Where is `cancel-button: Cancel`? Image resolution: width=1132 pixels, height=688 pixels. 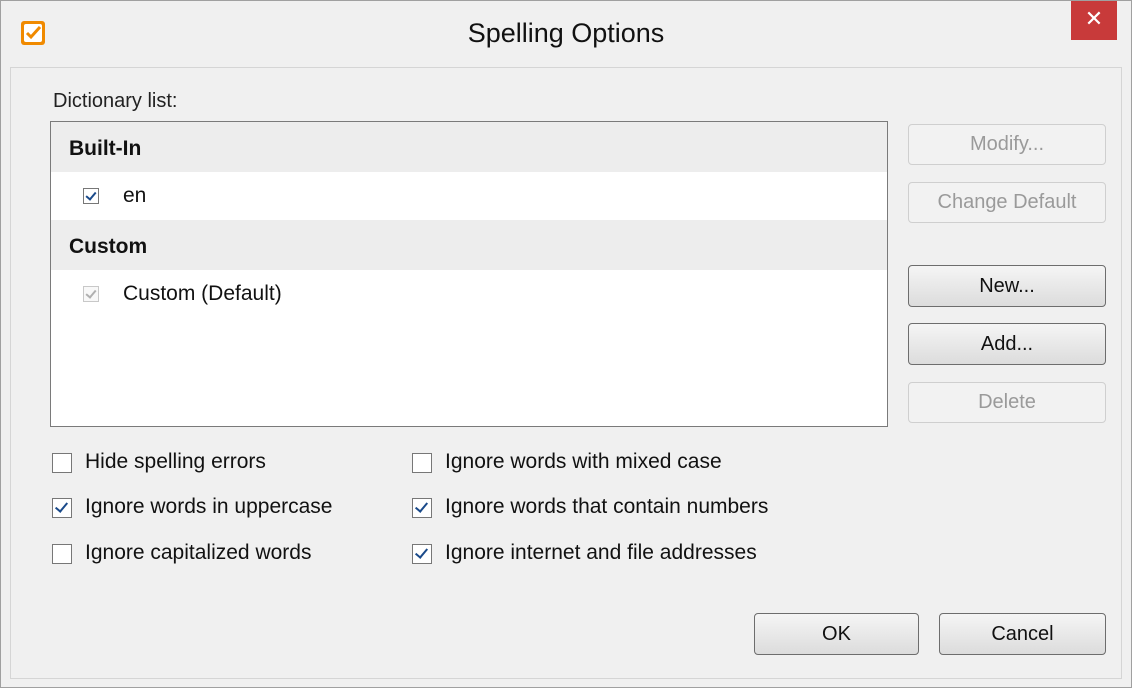 cancel-button: Cancel is located at coordinates (1022, 634).